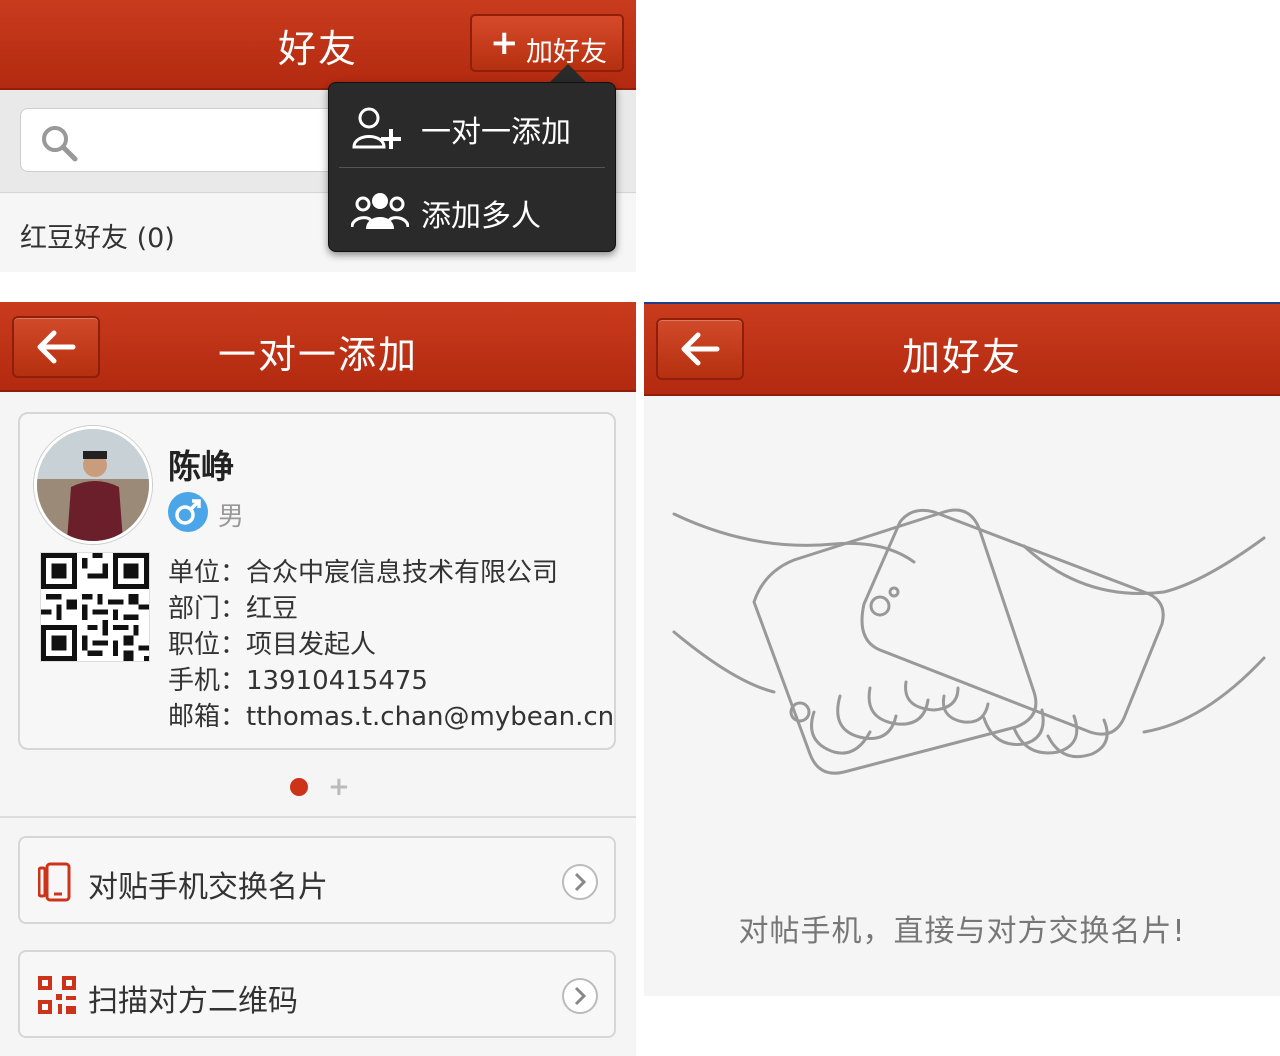  Describe the element at coordinates (93, 485) in the screenshot. I see `avatar` at that location.